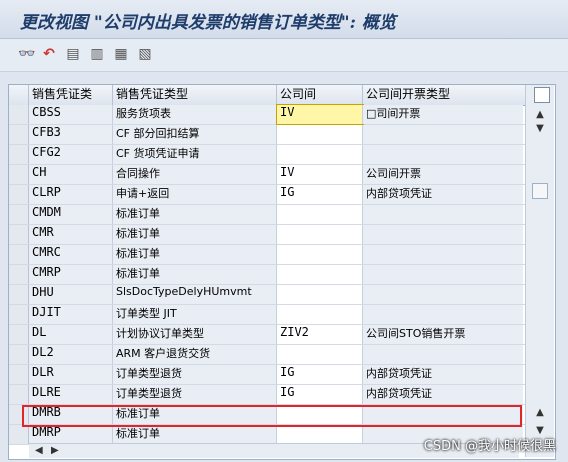 This screenshot has height=462, width=568. I want to click on cell-code: CBSS, so click(71, 114).